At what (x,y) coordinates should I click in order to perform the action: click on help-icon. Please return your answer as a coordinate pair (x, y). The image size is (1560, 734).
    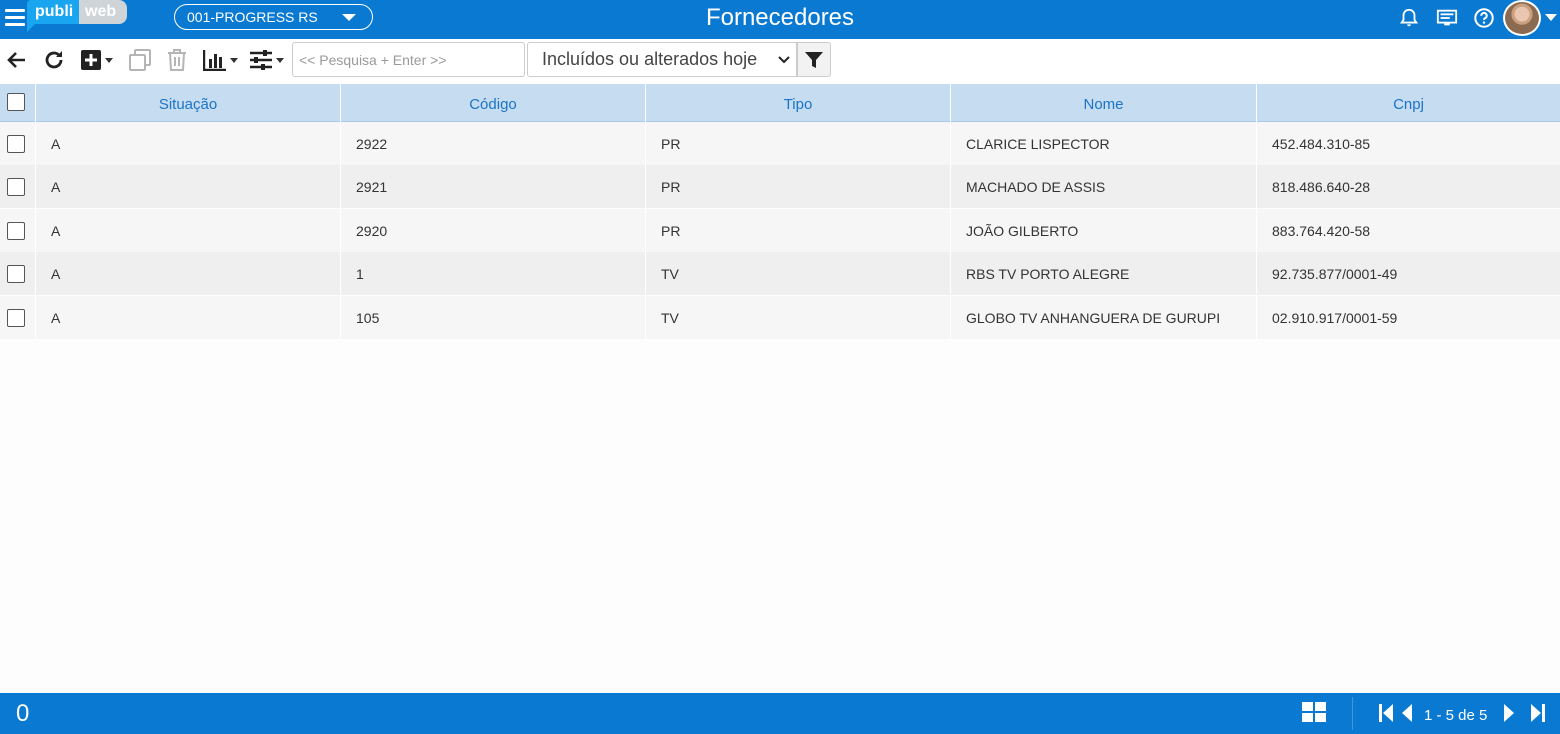
    Looking at the image, I should click on (1484, 18).